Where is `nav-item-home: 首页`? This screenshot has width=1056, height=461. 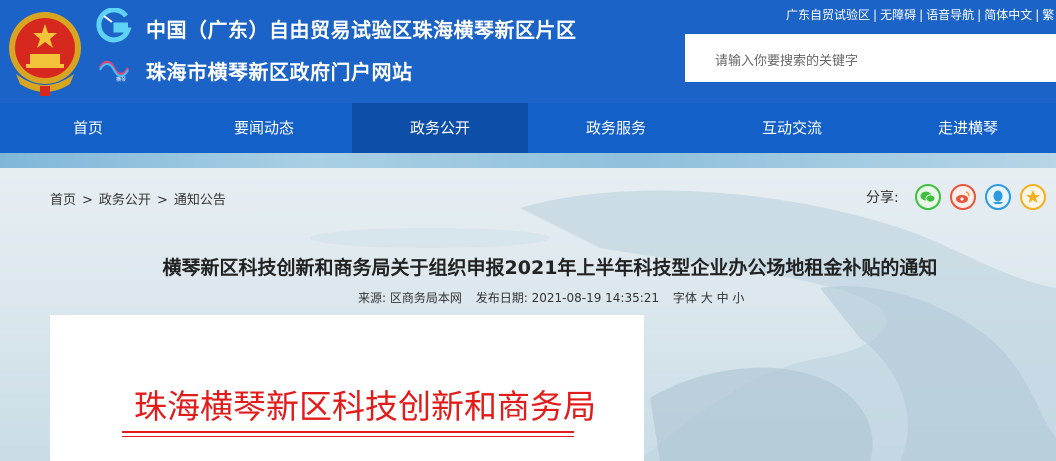
nav-item-home: 首页 is located at coordinates (88, 128).